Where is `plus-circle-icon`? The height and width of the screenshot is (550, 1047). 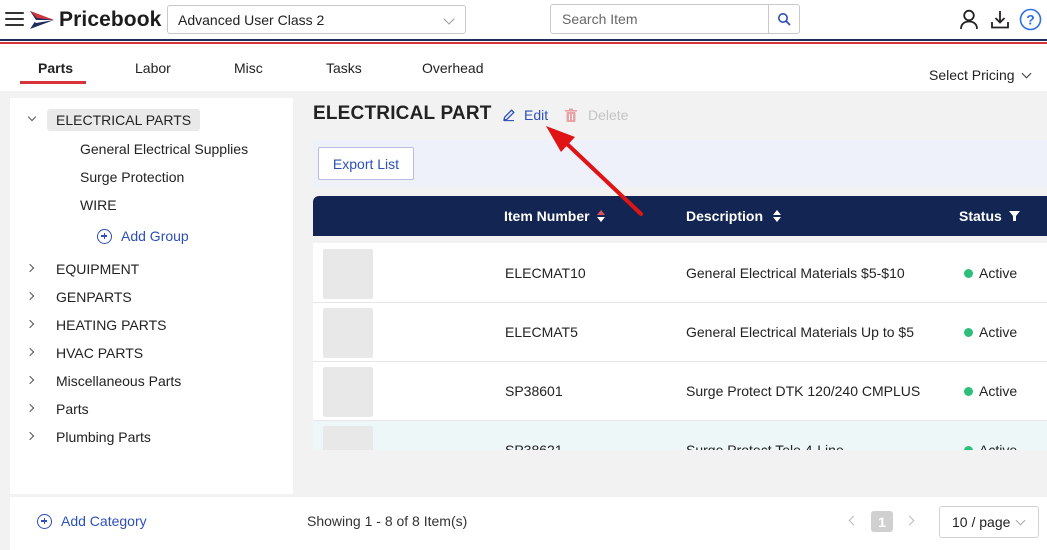
plus-circle-icon is located at coordinates (104, 236).